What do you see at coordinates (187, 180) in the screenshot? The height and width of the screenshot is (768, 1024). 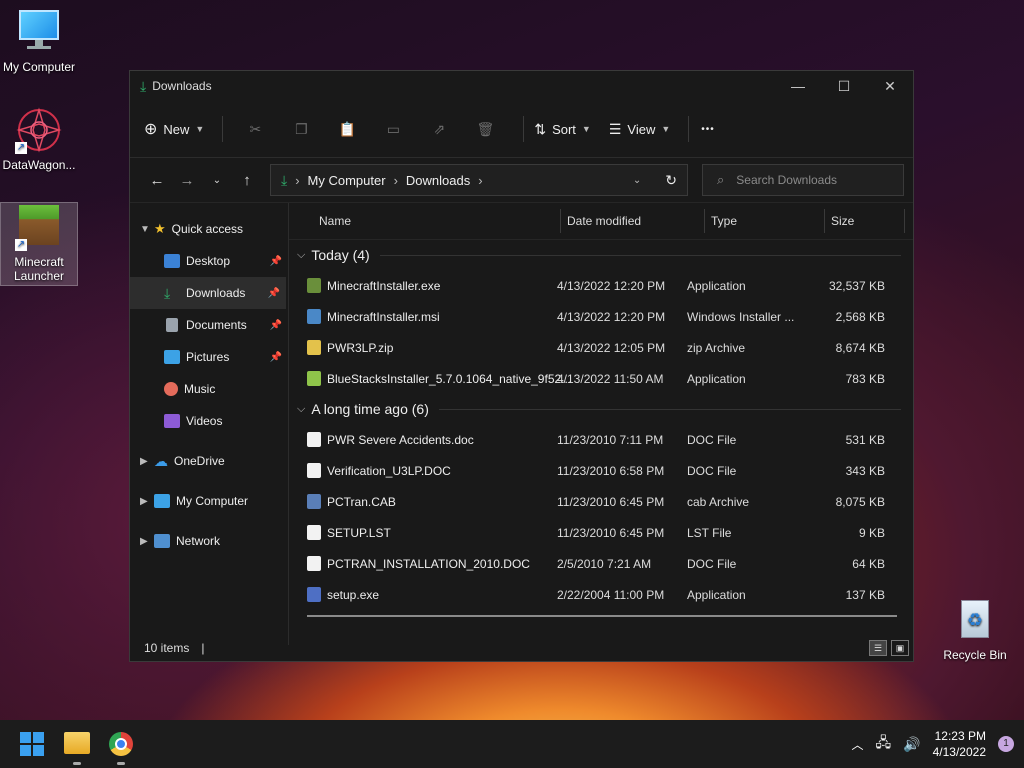 I see `forward-arrow-icon: →` at bounding box center [187, 180].